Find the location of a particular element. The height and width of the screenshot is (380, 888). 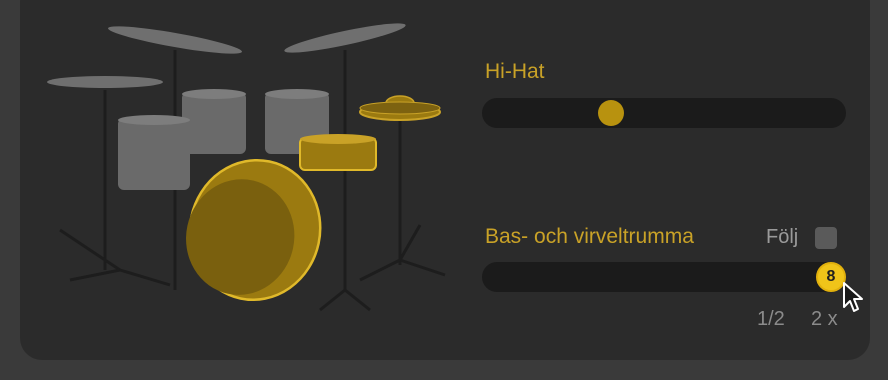

tick-double: 2 x is located at coordinates (824, 319).